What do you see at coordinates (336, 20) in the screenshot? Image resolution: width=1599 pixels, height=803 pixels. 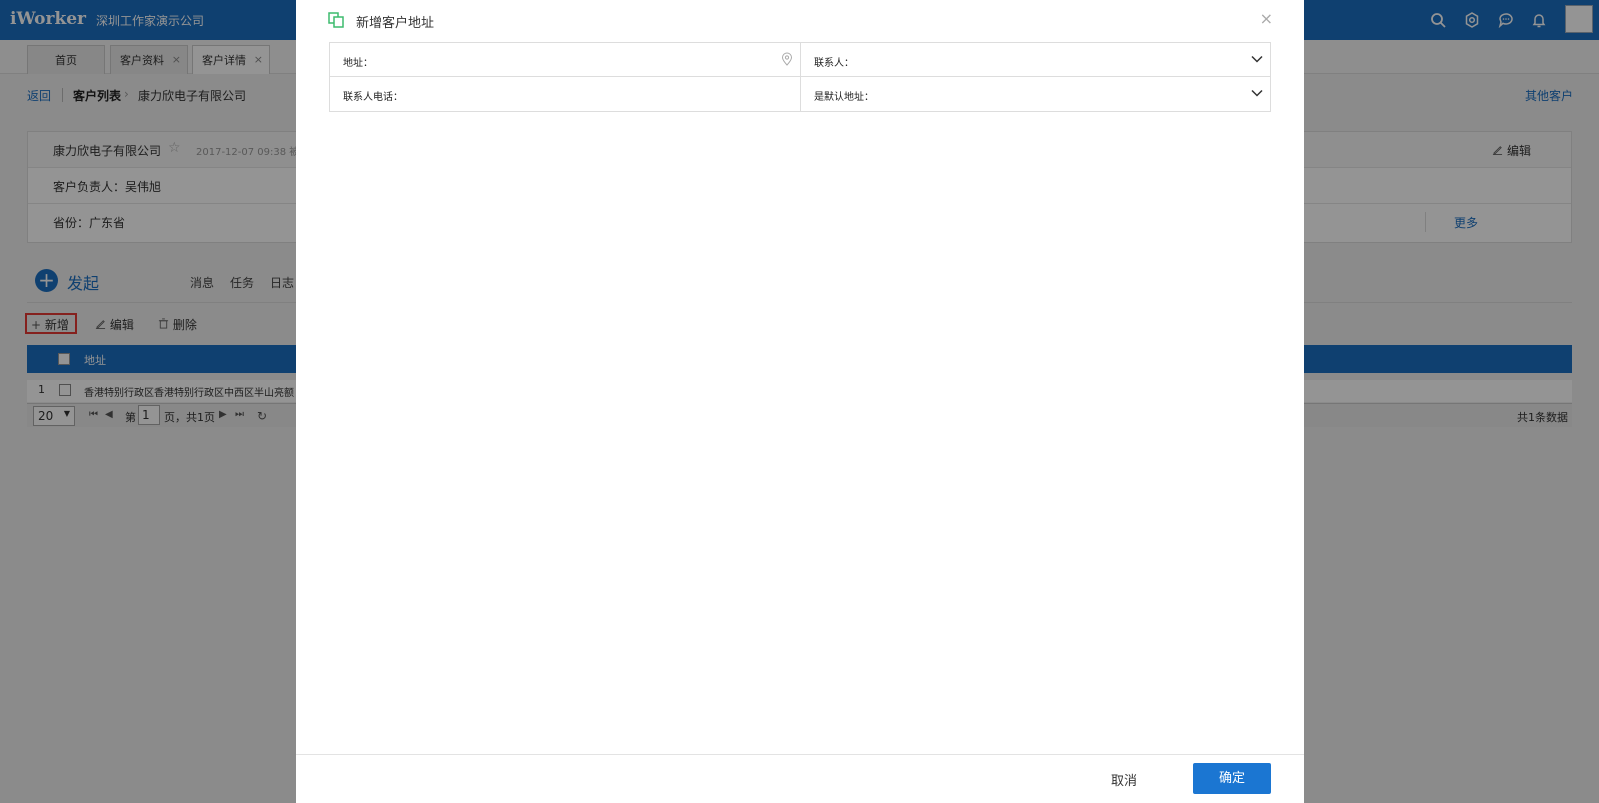 I see `copy-icon` at bounding box center [336, 20].